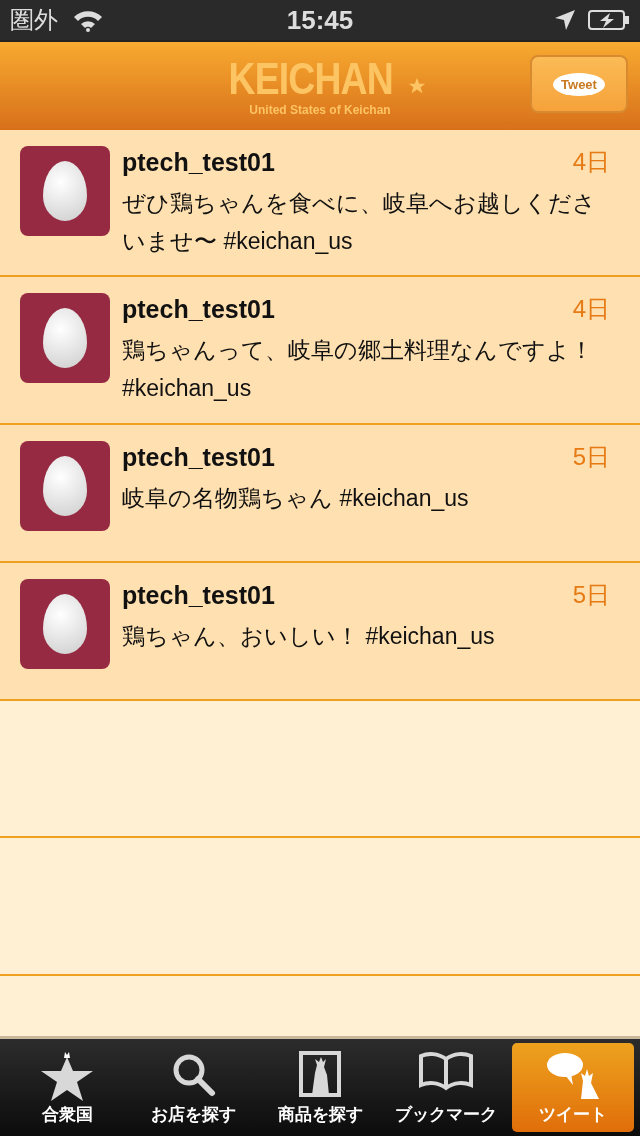  What do you see at coordinates (88, 20) in the screenshot?
I see `wifi-icon` at bounding box center [88, 20].